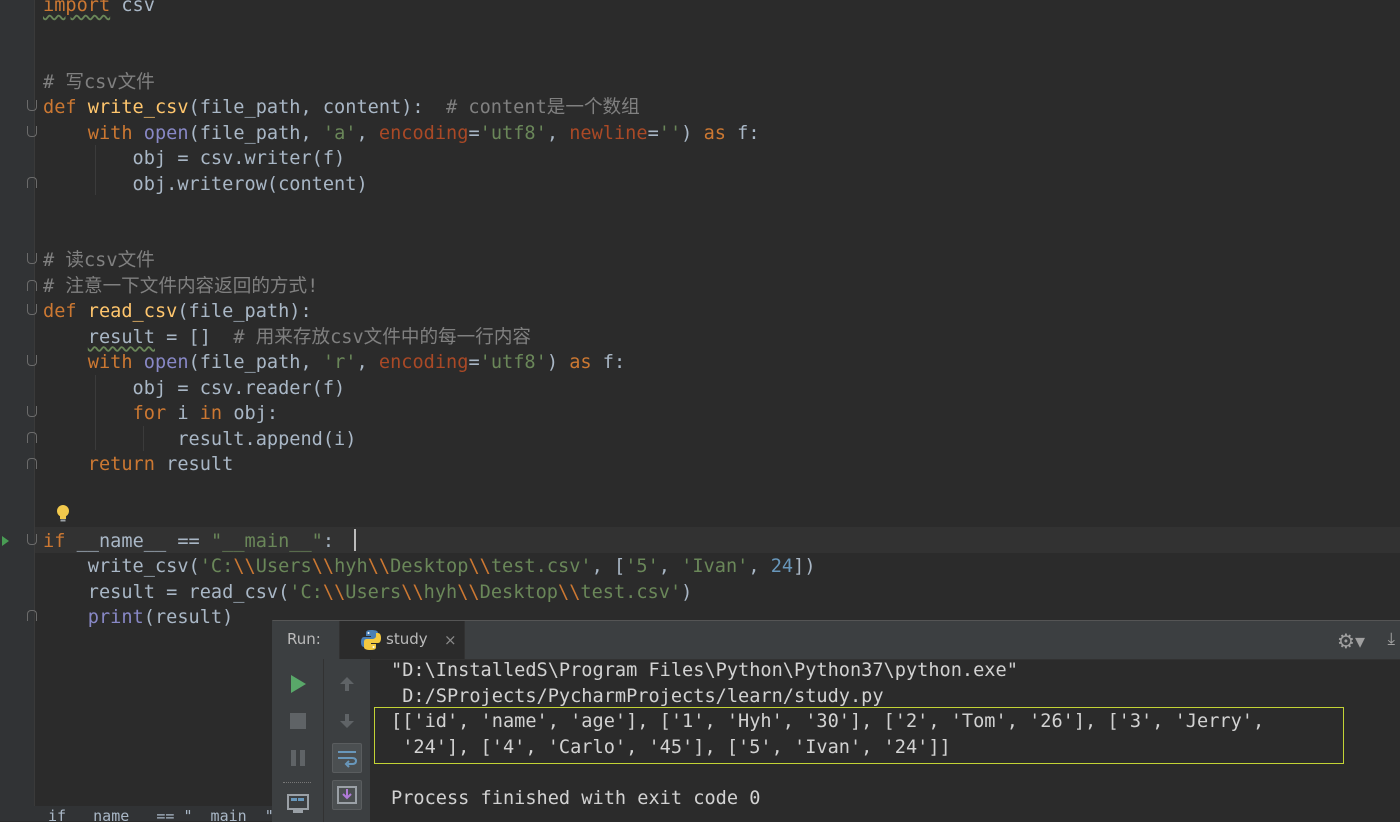 The height and width of the screenshot is (822, 1400). Describe the element at coordinates (608, 133) in the screenshot. I see `code-token: newline` at that location.